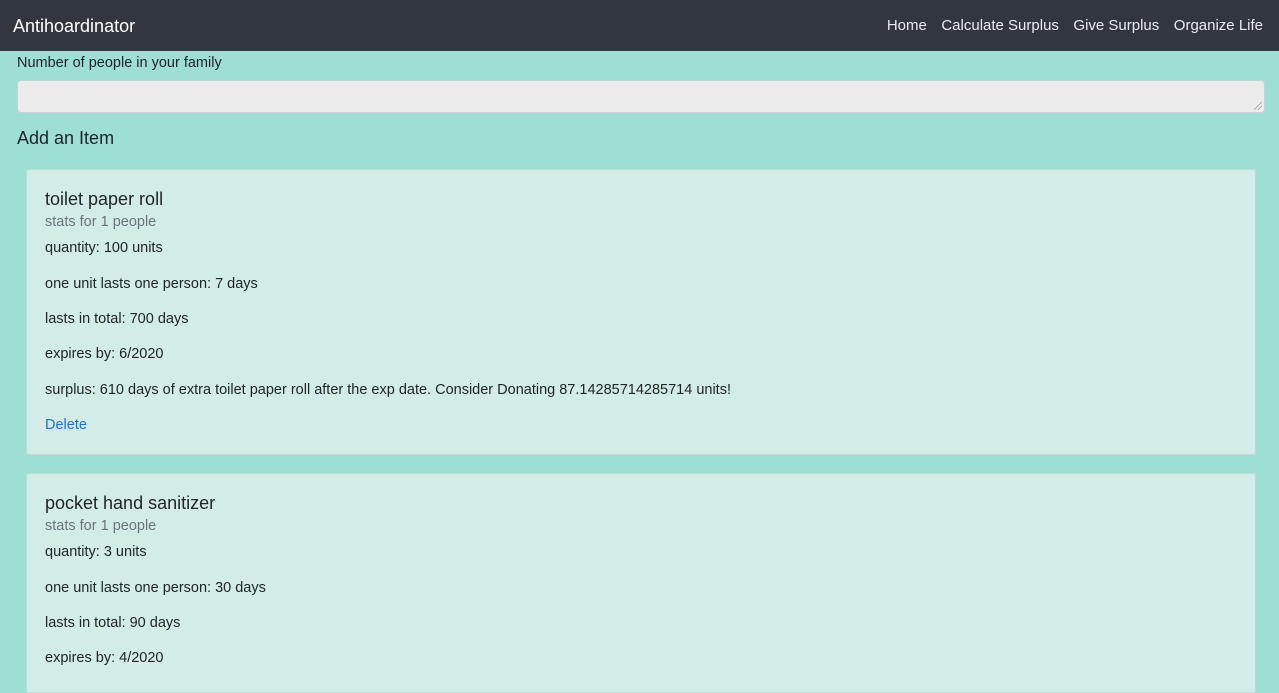 The width and height of the screenshot is (1279, 693). What do you see at coordinates (96, 552) in the screenshot?
I see `item-quantity: quantity: 3 units` at bounding box center [96, 552].